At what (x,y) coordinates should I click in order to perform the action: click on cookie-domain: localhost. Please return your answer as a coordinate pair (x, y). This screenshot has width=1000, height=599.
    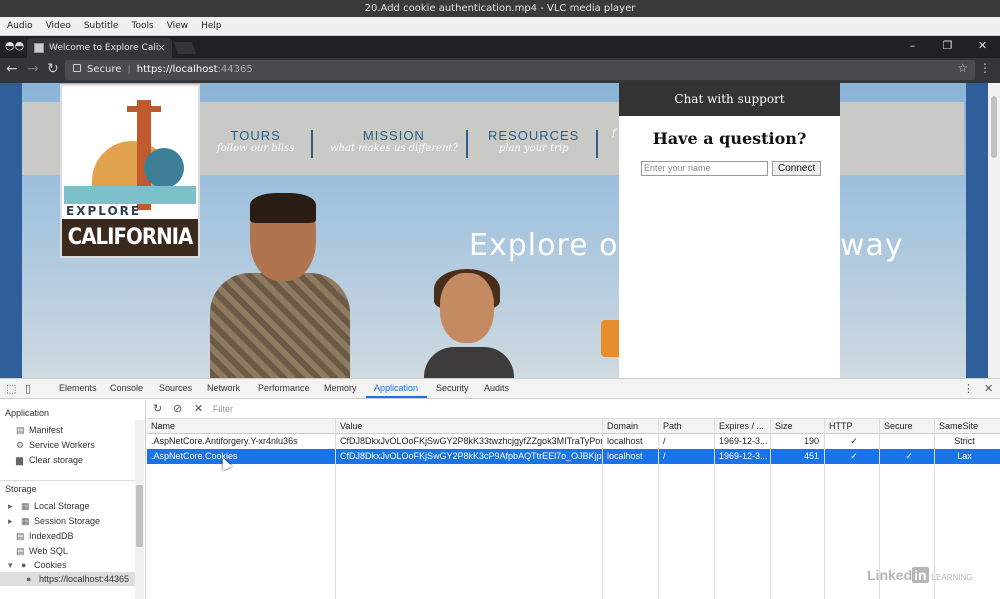
    Looking at the image, I should click on (625, 456).